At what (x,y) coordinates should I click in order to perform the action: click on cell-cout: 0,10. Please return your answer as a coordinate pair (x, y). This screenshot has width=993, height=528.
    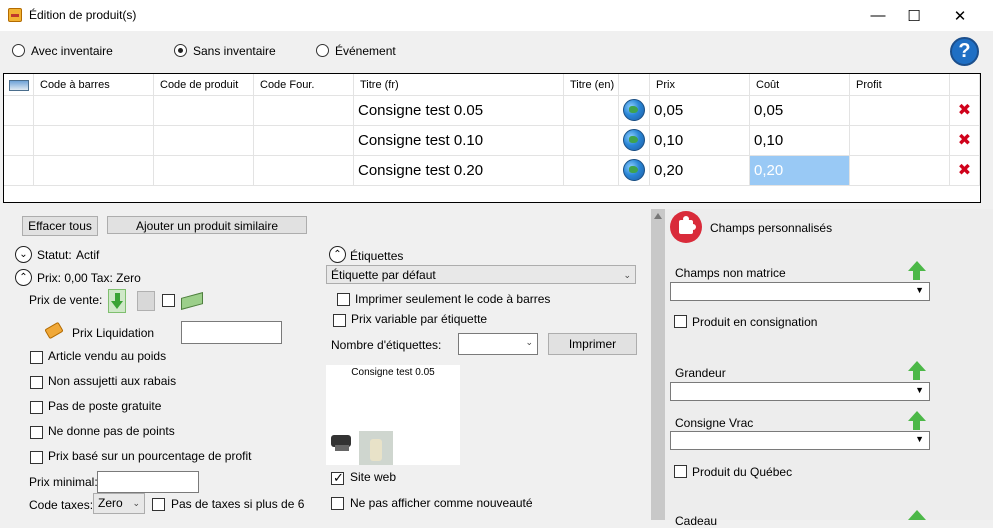
    Looking at the image, I should click on (800, 141).